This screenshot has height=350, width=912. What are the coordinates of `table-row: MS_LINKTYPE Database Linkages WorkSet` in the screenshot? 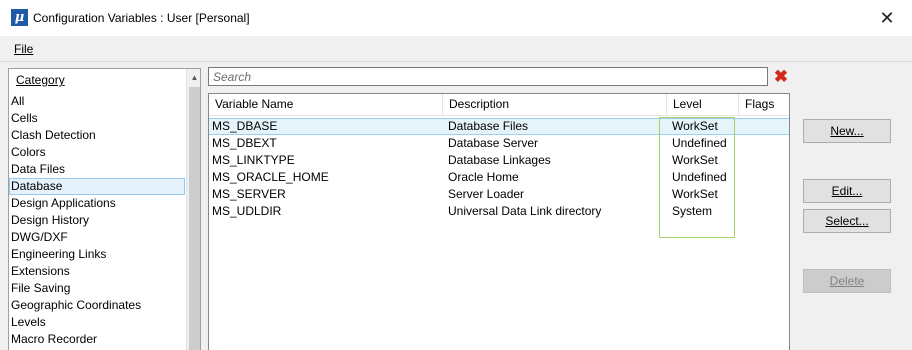 It's located at (499, 160).